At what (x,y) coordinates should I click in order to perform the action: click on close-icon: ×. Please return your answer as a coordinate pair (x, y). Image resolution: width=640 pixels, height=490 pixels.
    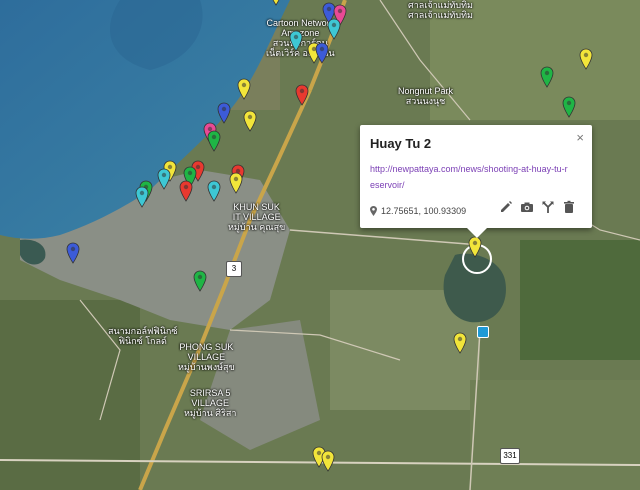
    Looking at the image, I should click on (580, 137).